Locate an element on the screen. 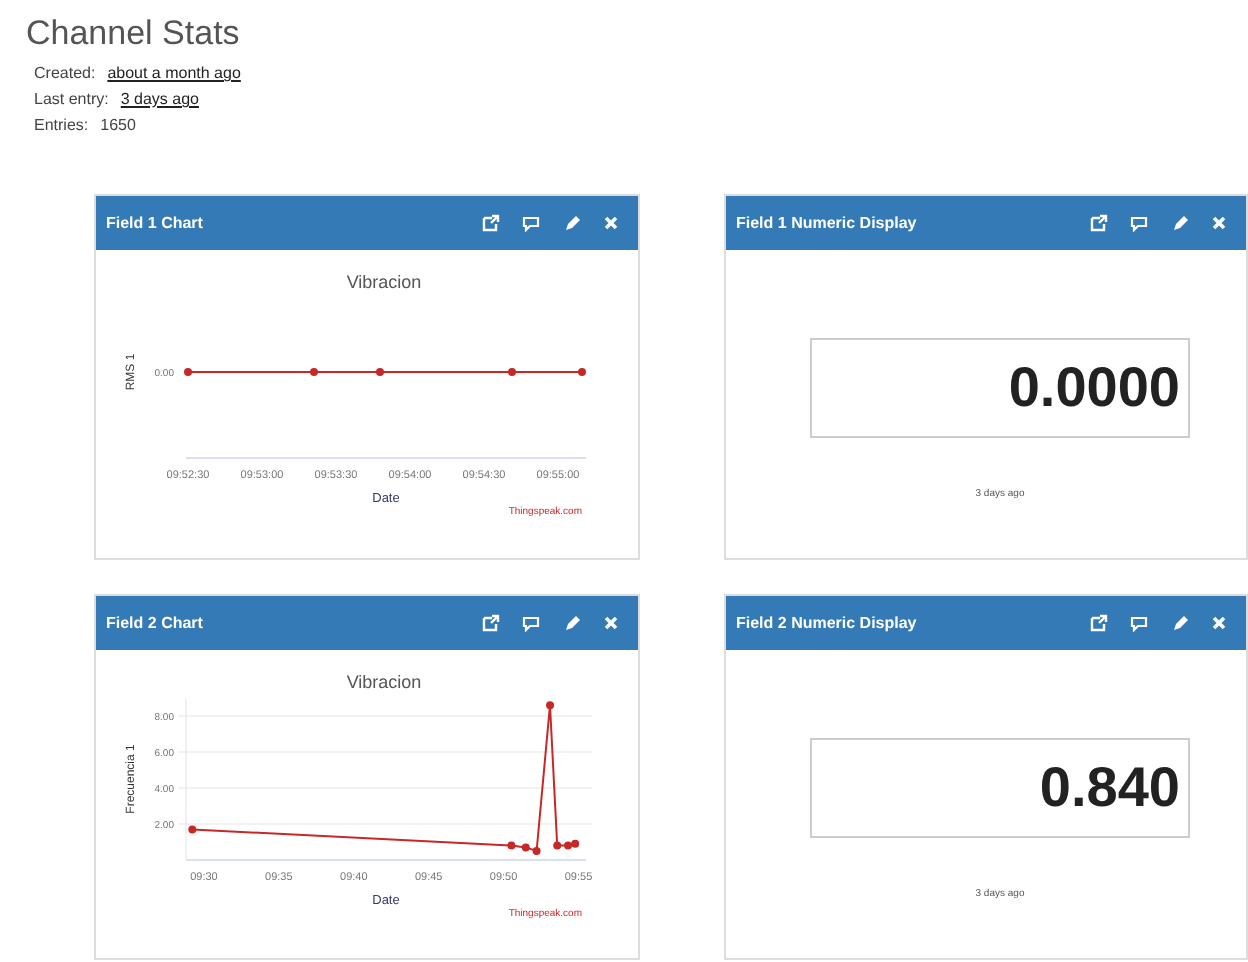 This screenshot has height=962, width=1248. numeric-value: 0.0000 is located at coordinates (1000, 388).